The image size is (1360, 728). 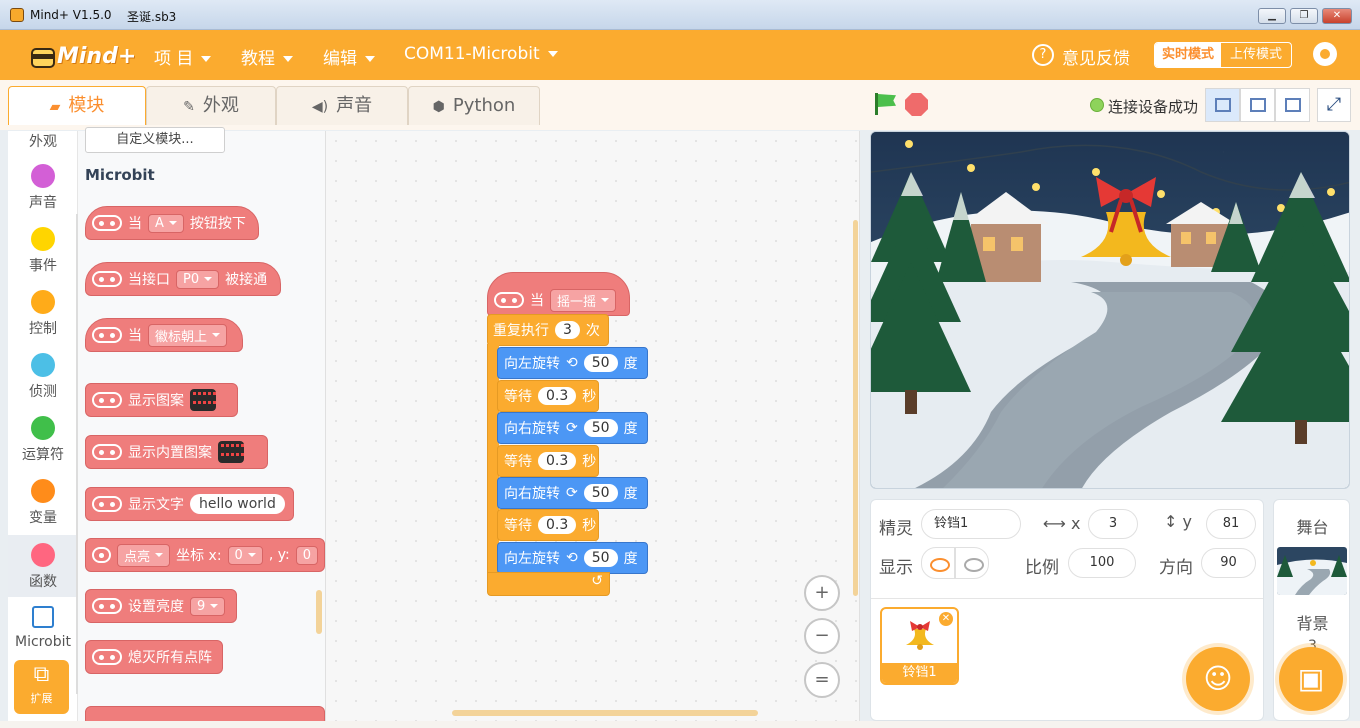 I want to click on size-label: 比例, so click(x=1042, y=568).